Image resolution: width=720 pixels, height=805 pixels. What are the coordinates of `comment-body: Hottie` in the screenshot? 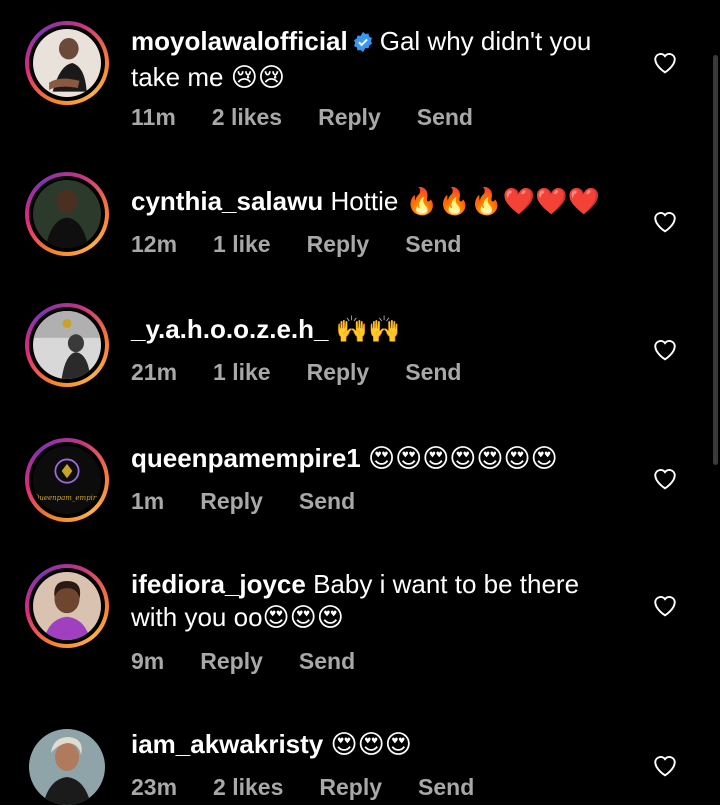 It's located at (364, 201).